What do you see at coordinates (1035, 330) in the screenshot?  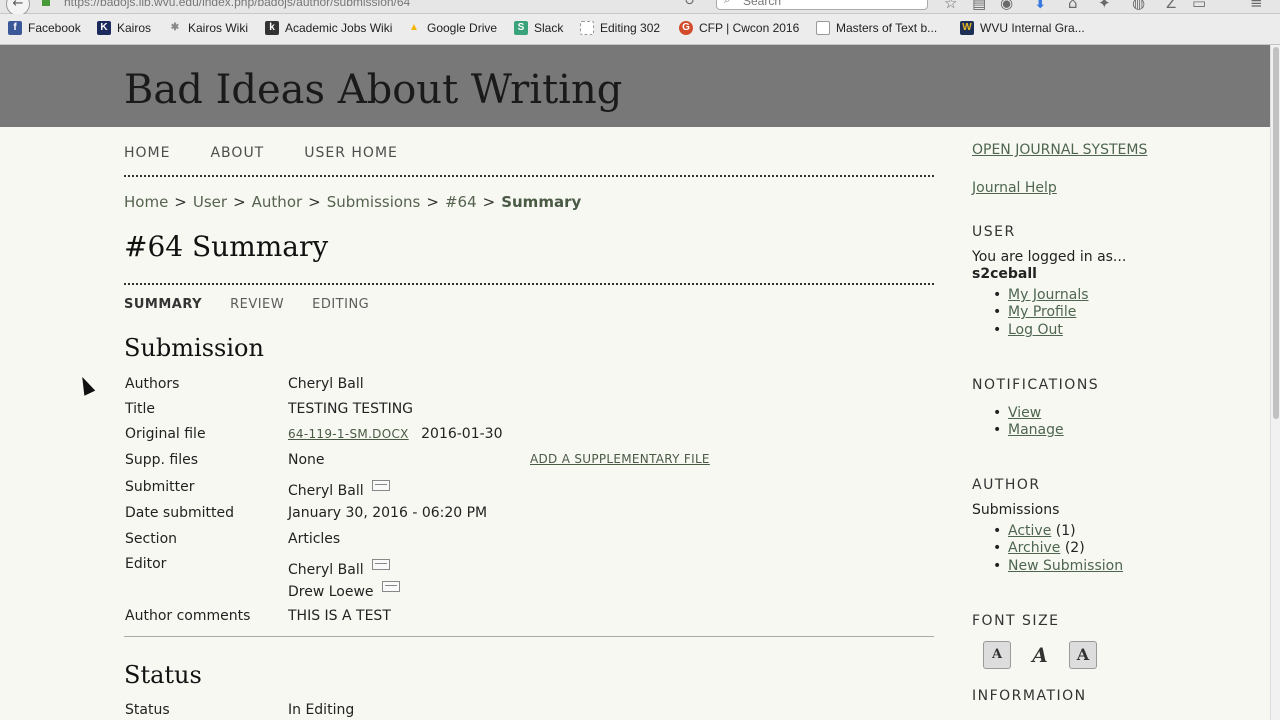 I see `log-out-link: Log Out` at bounding box center [1035, 330].